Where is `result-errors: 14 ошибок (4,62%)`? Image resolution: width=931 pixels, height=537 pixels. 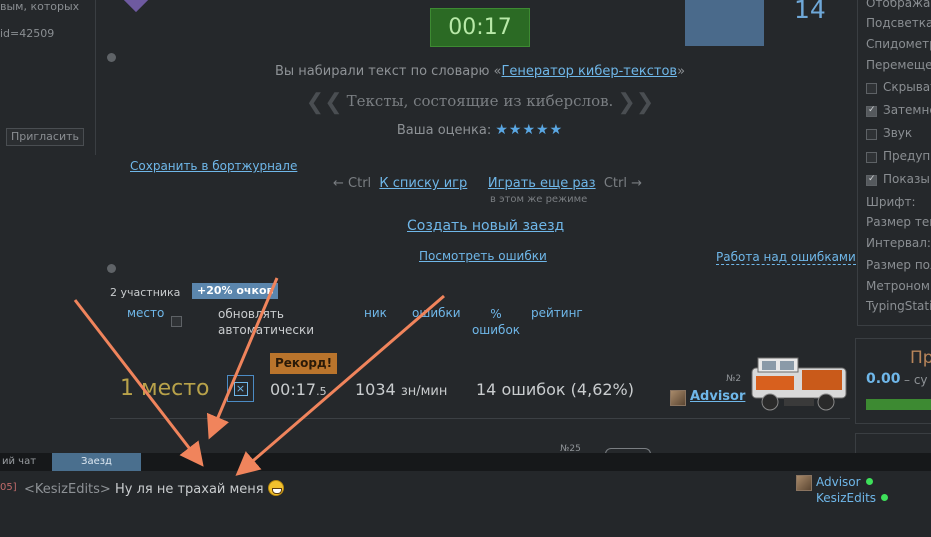 result-errors: 14 ошибок (4,62%) is located at coordinates (555, 389).